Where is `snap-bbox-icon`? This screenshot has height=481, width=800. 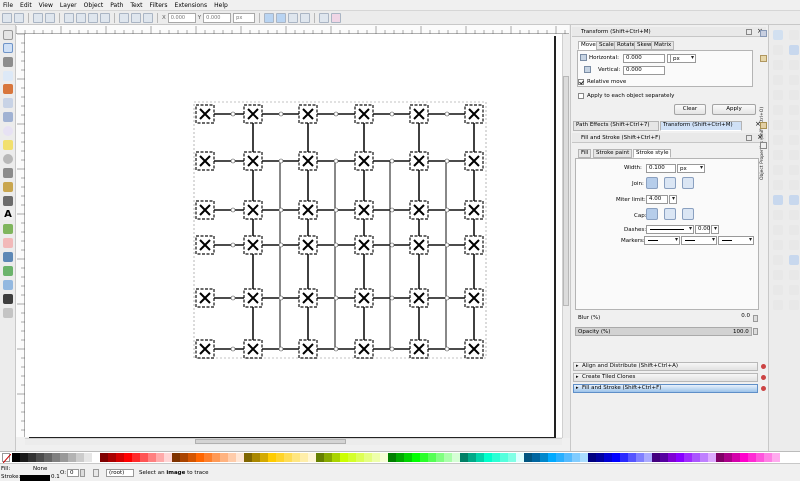
snap-bbox-icon is located at coordinates (778, 50).